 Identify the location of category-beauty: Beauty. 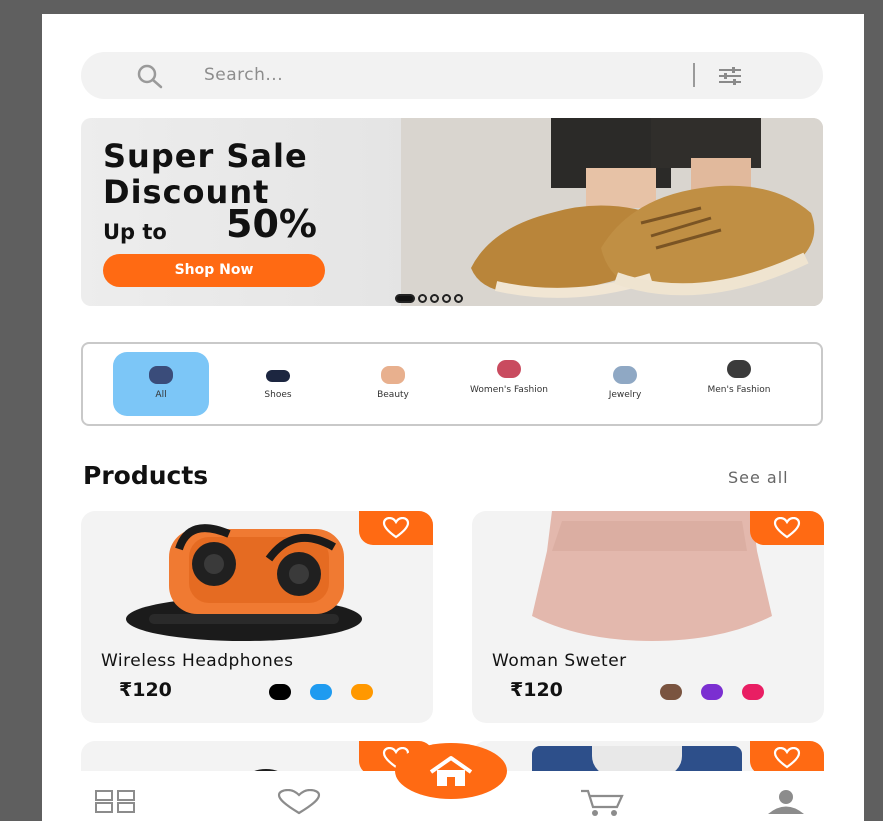
(393, 384).